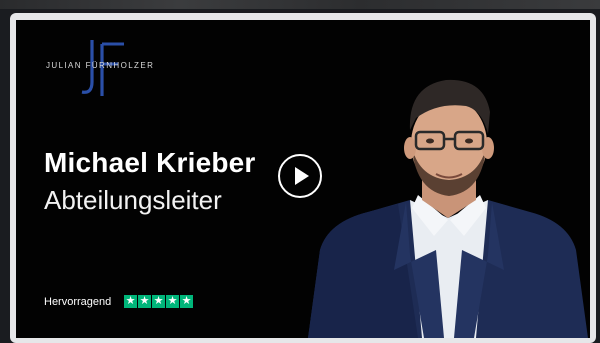  Describe the element at coordinates (150, 162) in the screenshot. I see `person-name: Michael Krieber` at that location.